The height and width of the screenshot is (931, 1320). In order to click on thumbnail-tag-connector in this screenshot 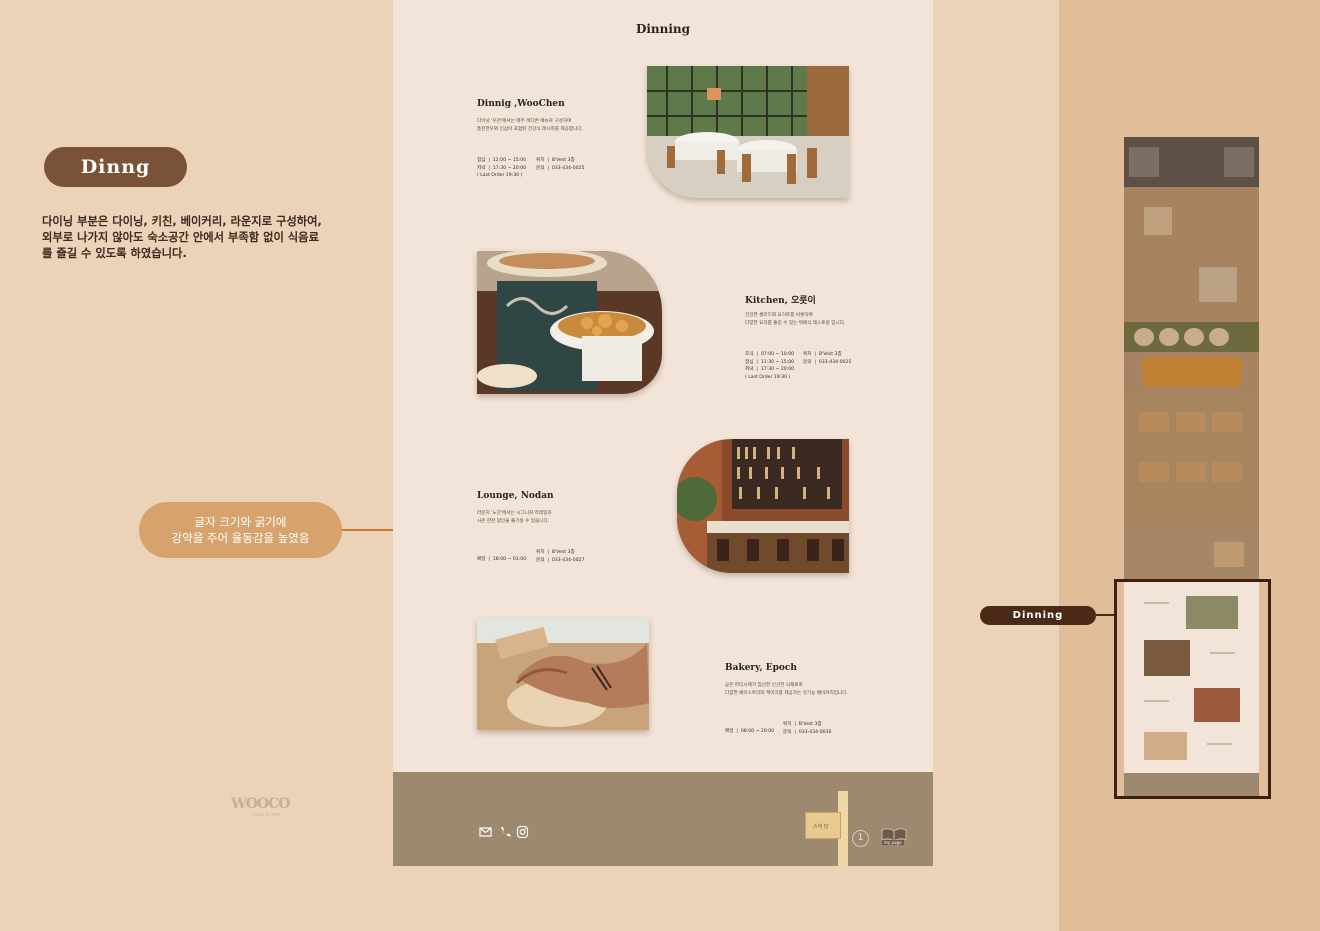, I will do `click(1105, 615)`.